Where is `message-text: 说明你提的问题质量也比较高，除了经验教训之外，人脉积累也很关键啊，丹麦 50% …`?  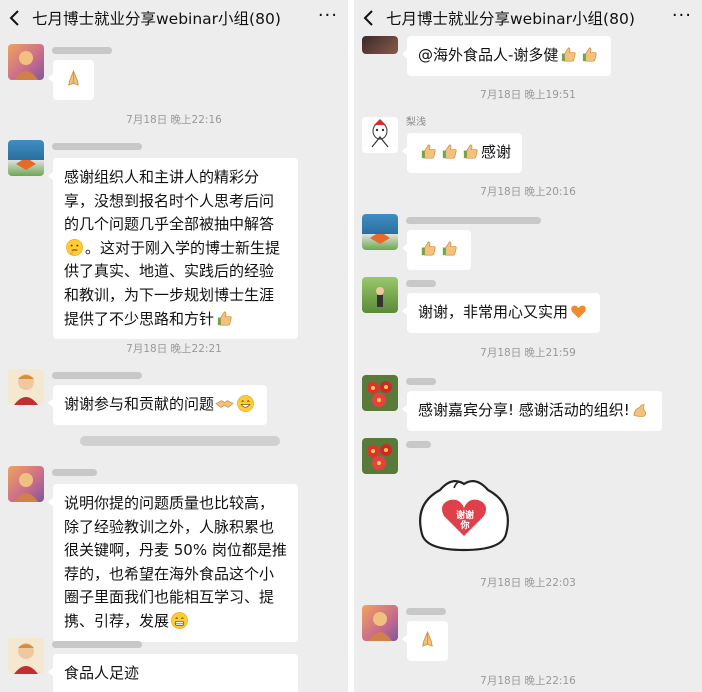
message-text: 说明你提的问题质量也比较高，除了经验教训之外，人脉积累也很关键啊，丹麦 50% … is located at coordinates (175, 562).